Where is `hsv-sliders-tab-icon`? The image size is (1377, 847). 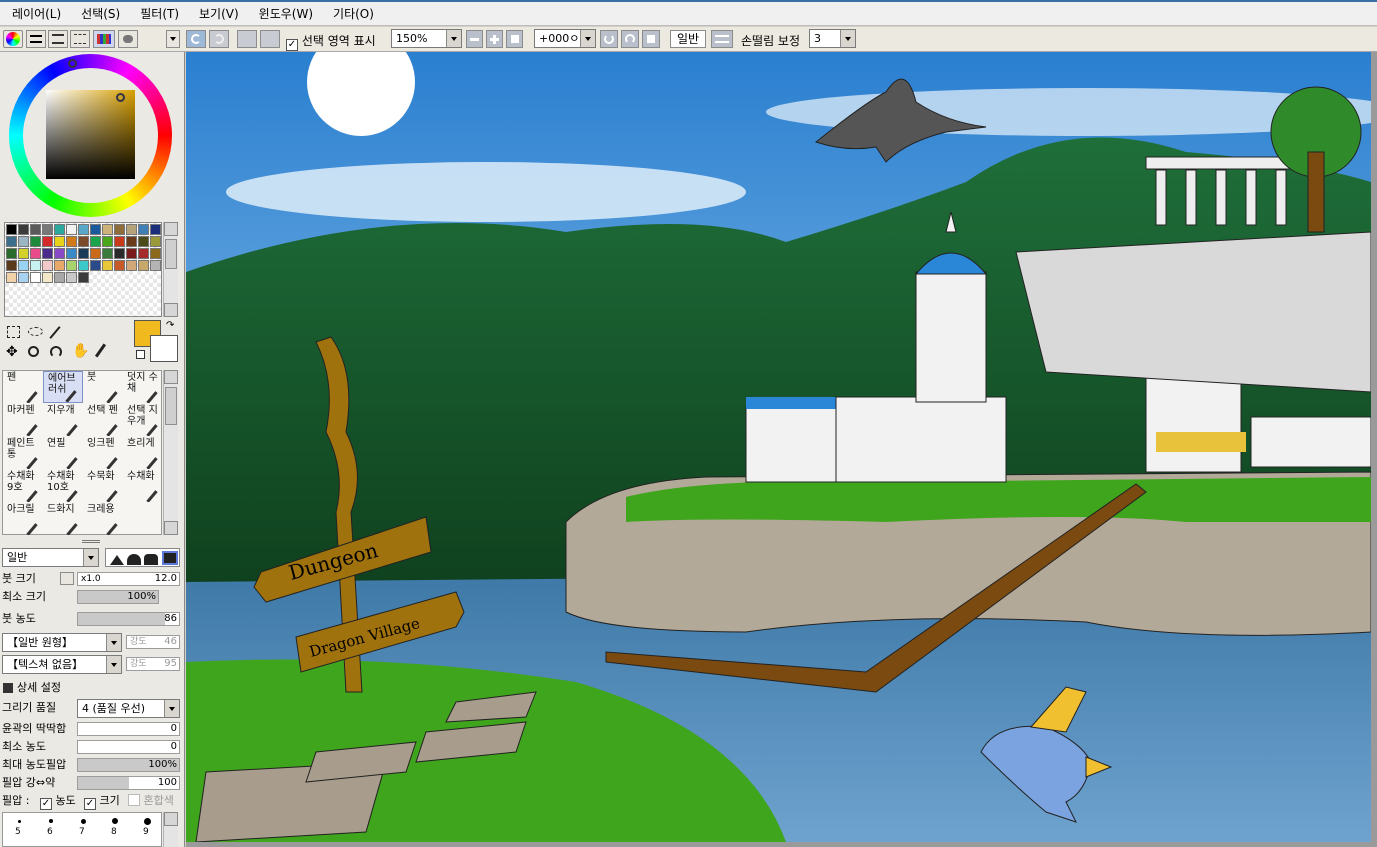 hsv-sliders-tab-icon is located at coordinates (58, 39).